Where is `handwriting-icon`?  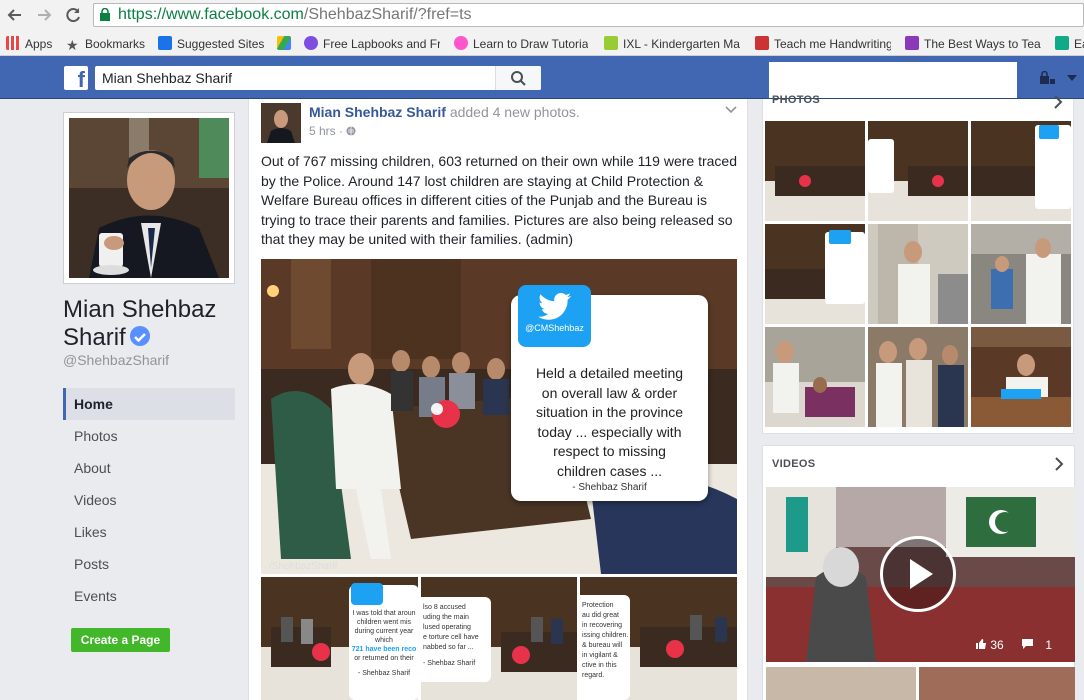
handwriting-icon is located at coordinates (762, 43).